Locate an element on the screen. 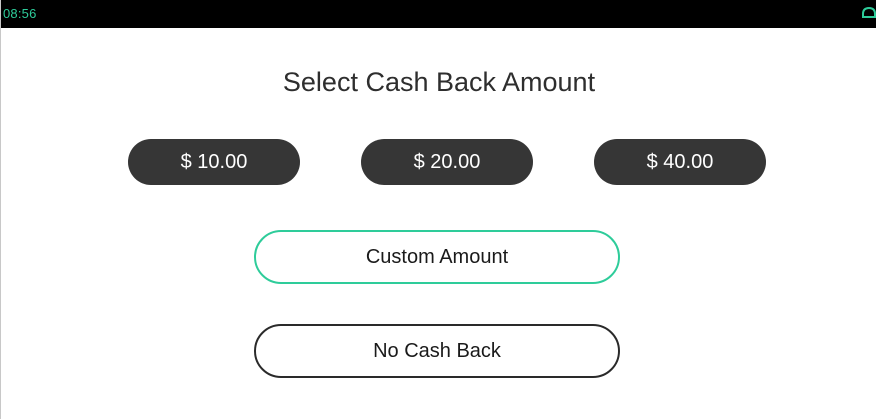 This screenshot has width=876, height=419. custom-amount-button: Custom Amount is located at coordinates (437, 257).